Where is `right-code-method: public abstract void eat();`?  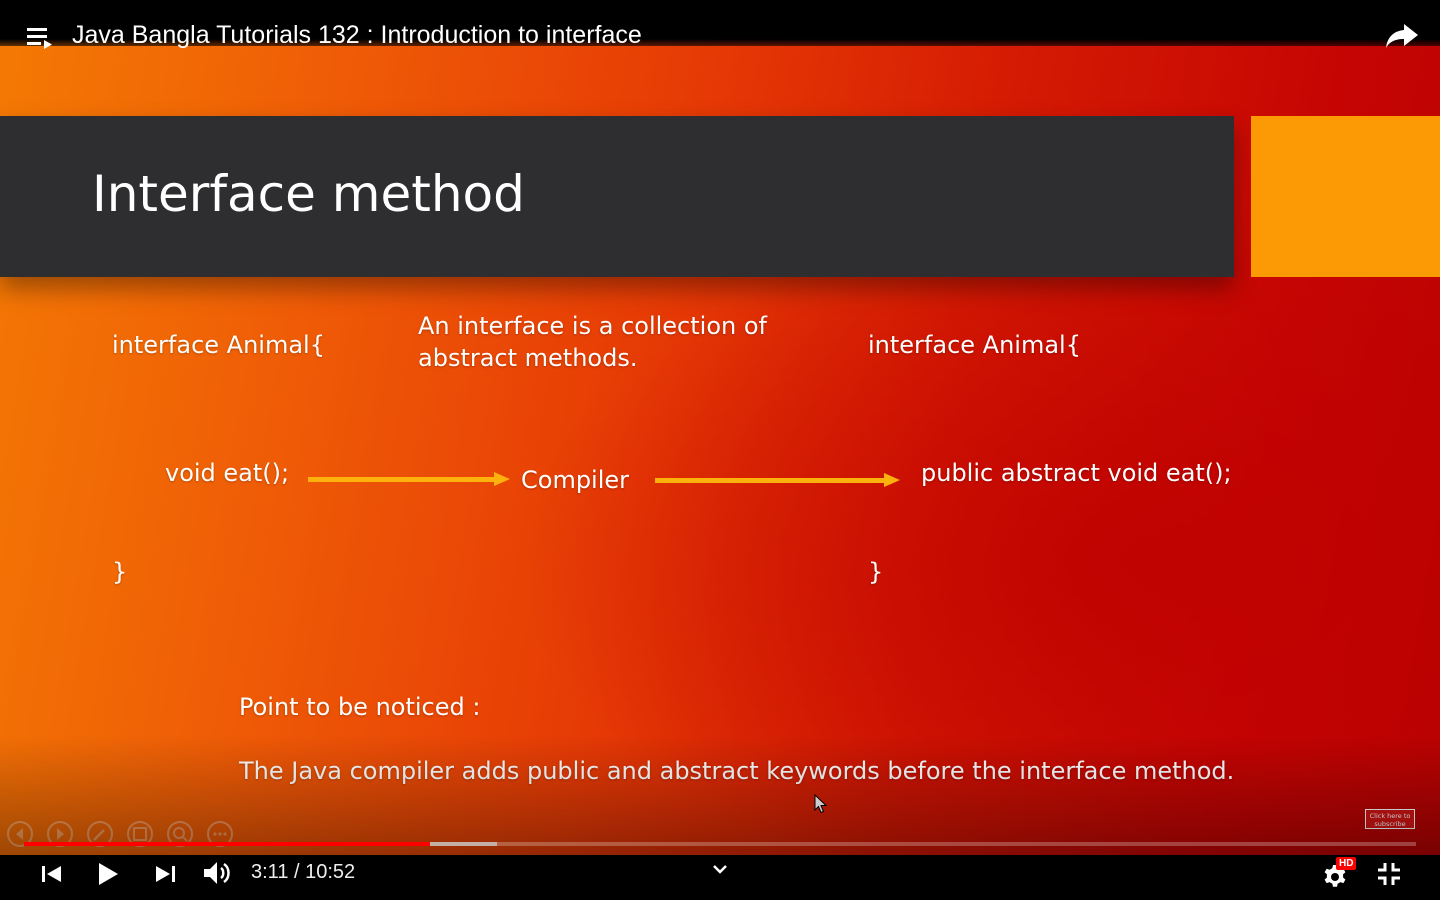
right-code-method: public abstract void eat(); is located at coordinates (1076, 473).